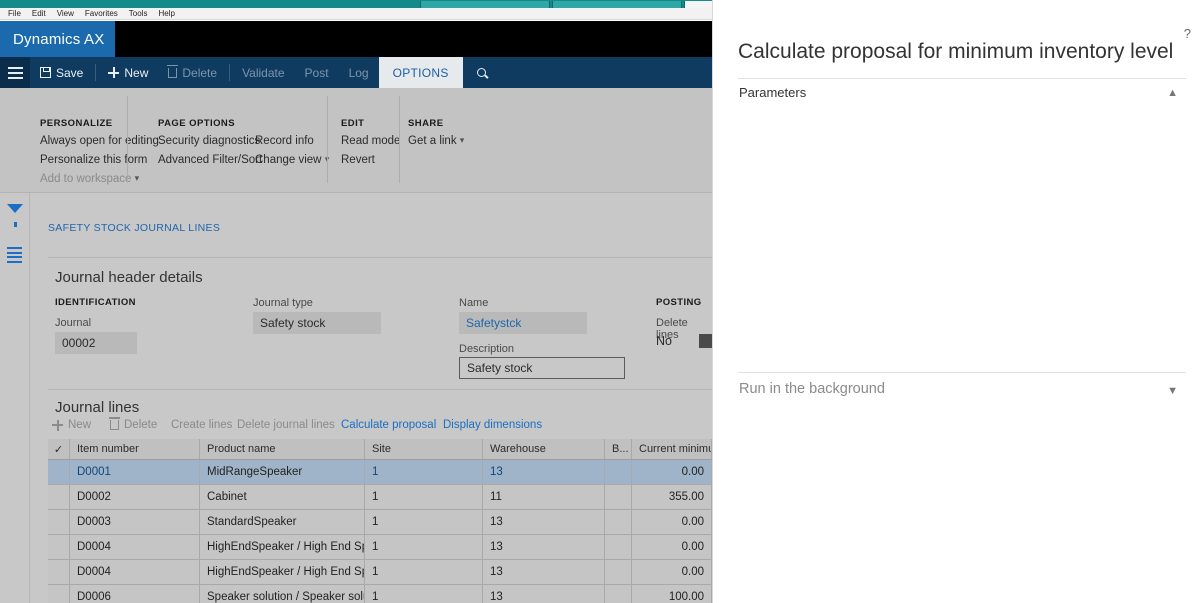 Image resolution: width=1200 pixels, height=603 pixels. Describe the element at coordinates (101, 14) in the screenshot. I see `browser-menu-favorites: Favorites` at that location.